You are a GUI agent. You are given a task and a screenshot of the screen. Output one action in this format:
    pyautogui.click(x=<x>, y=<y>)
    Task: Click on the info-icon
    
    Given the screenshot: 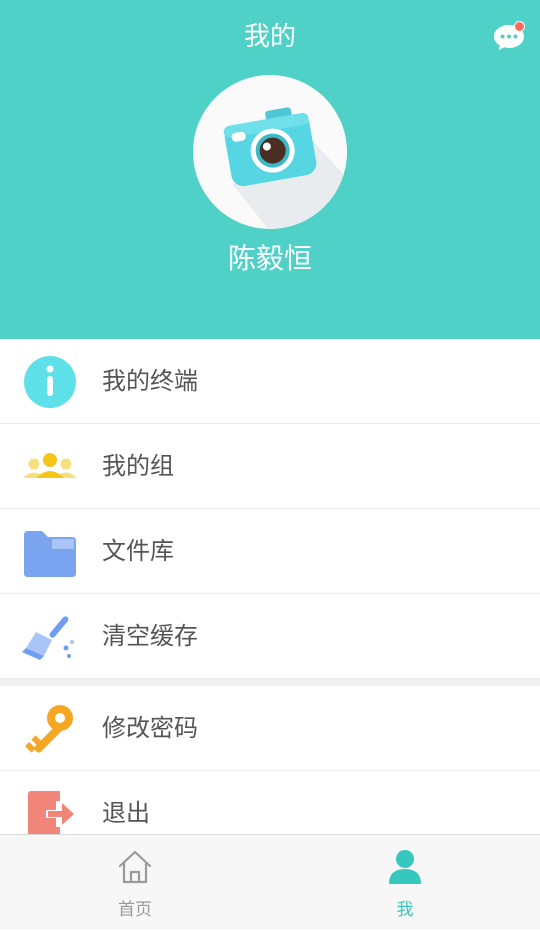 What is the action you would take?
    pyautogui.click(x=50, y=382)
    